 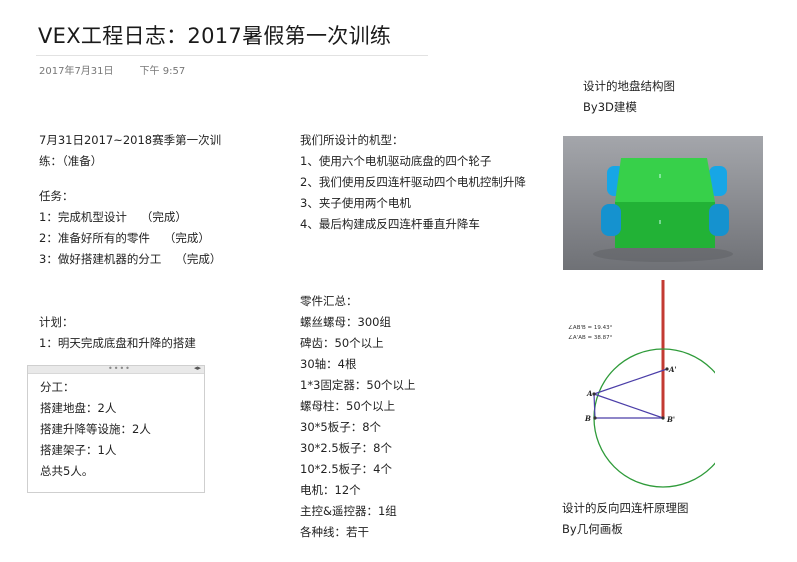 What do you see at coordinates (592, 529) in the screenshot?
I see `linkage-caption-line-2: By几何画板` at bounding box center [592, 529].